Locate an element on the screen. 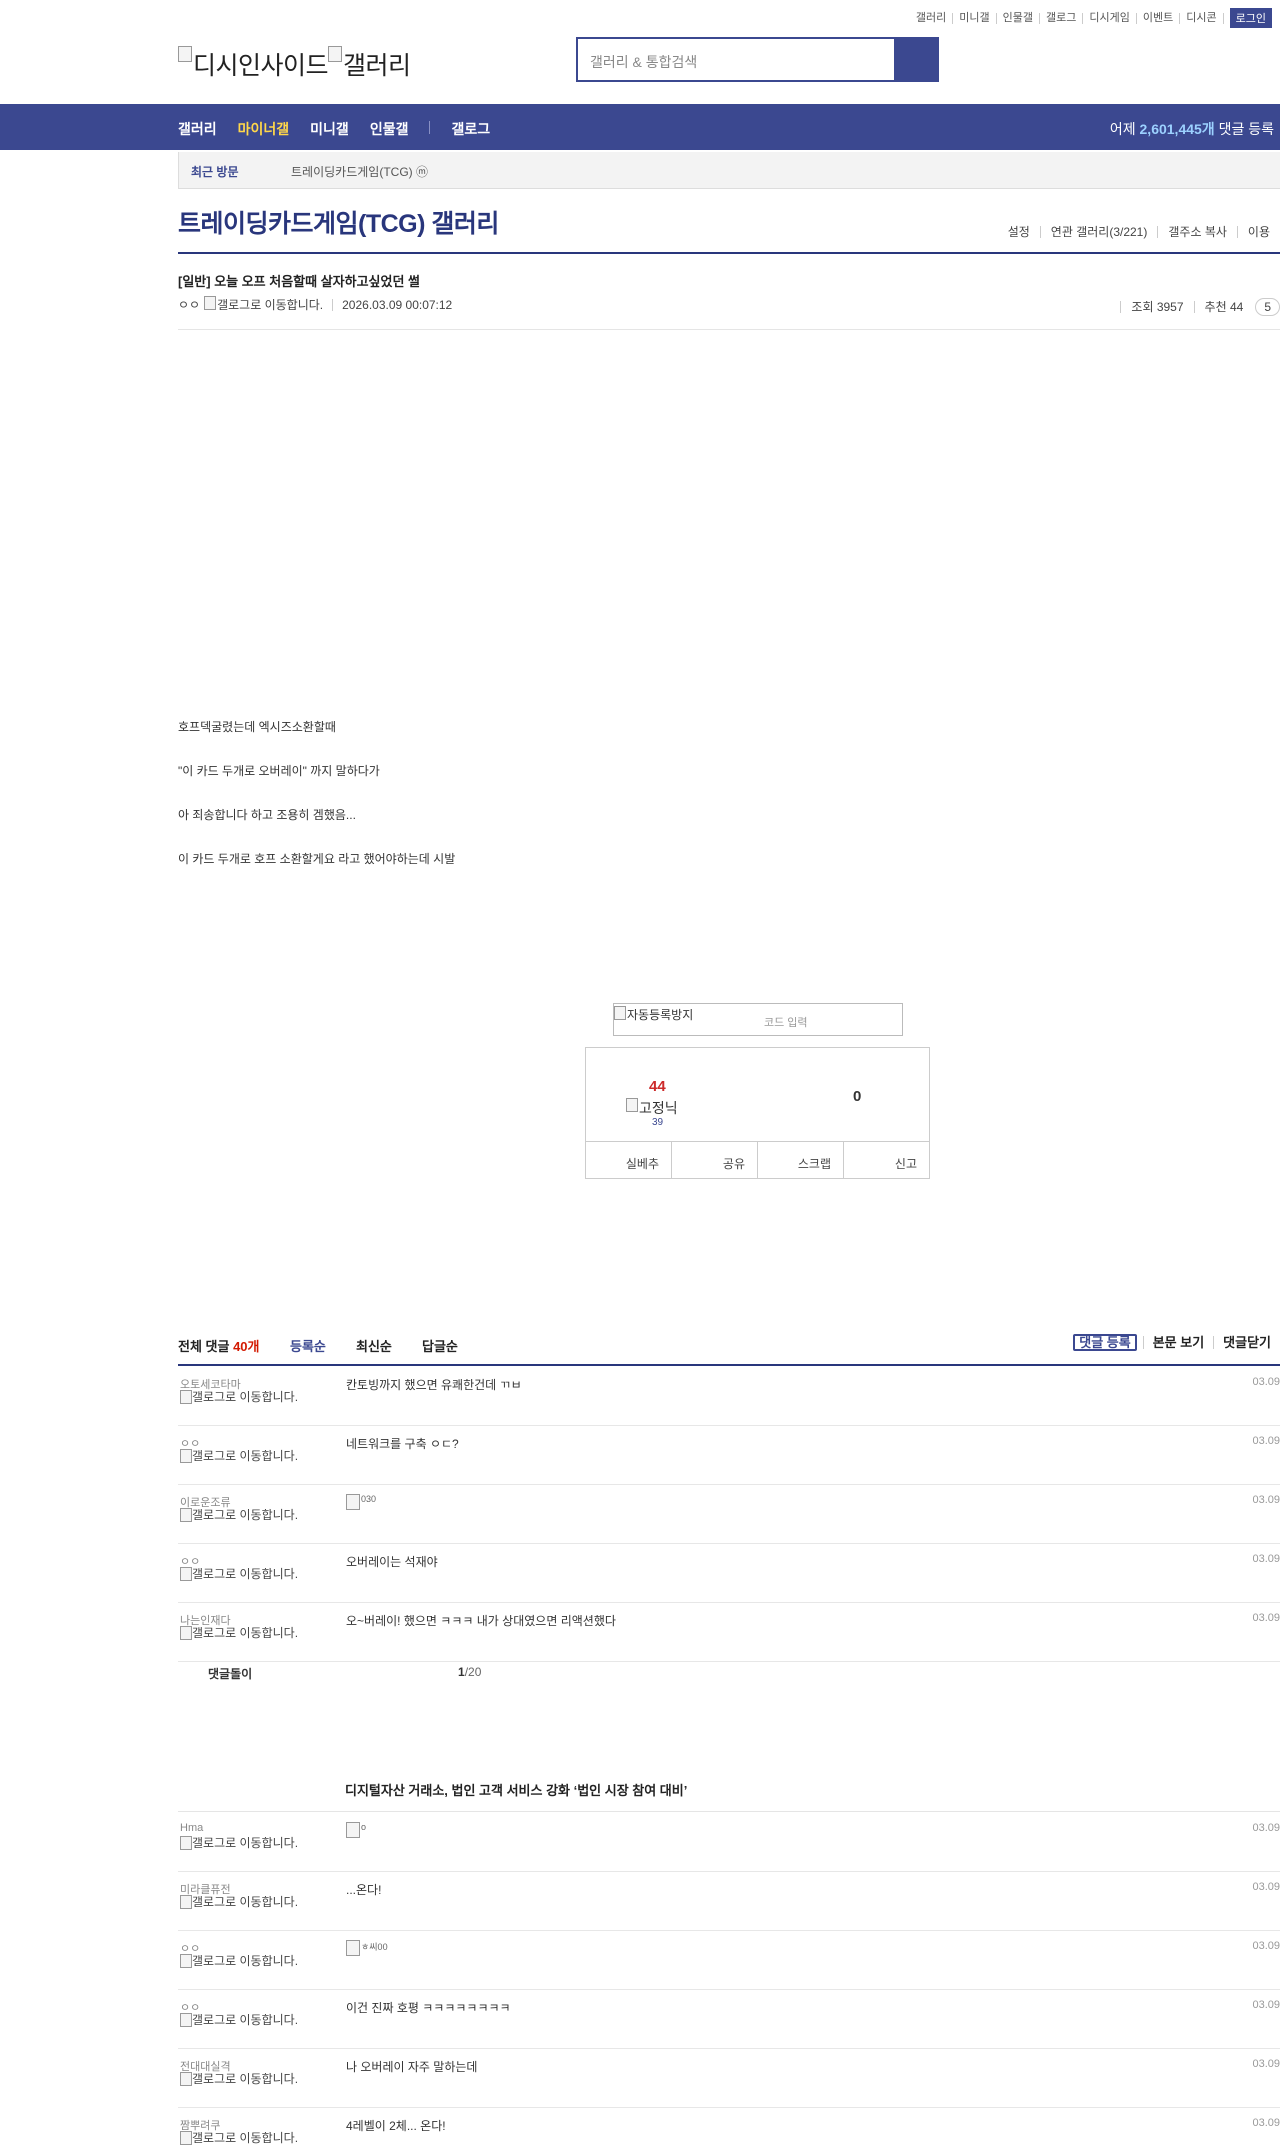  recent-visit-bar: 최근 방문 트레이딩카드게임(TCG) ⓜ is located at coordinates (729, 170).